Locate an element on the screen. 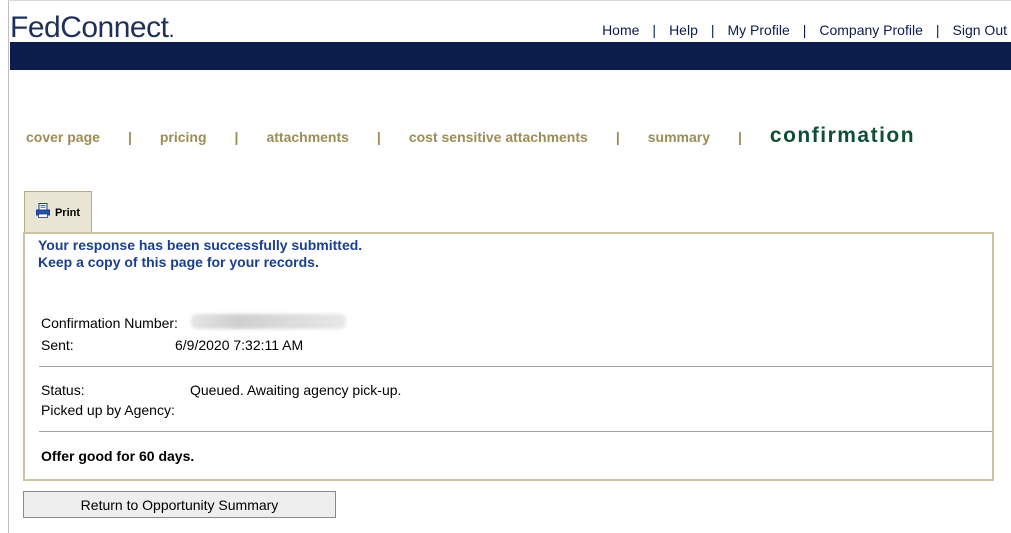 The image size is (1011, 533). nav-company-profile-link: Company Profile is located at coordinates (871, 30).